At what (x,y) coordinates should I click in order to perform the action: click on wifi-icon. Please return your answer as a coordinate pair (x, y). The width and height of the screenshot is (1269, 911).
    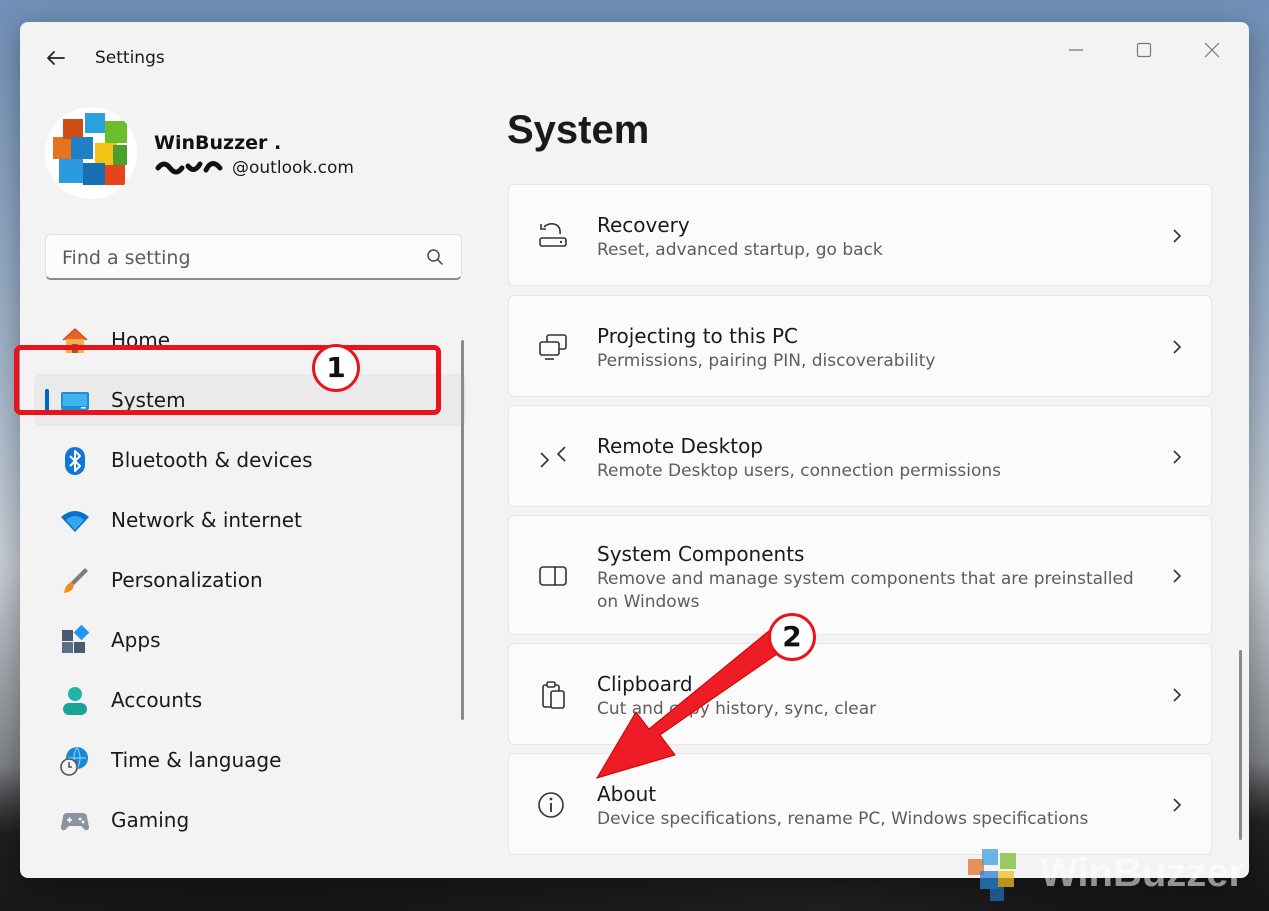
    Looking at the image, I should click on (75, 521).